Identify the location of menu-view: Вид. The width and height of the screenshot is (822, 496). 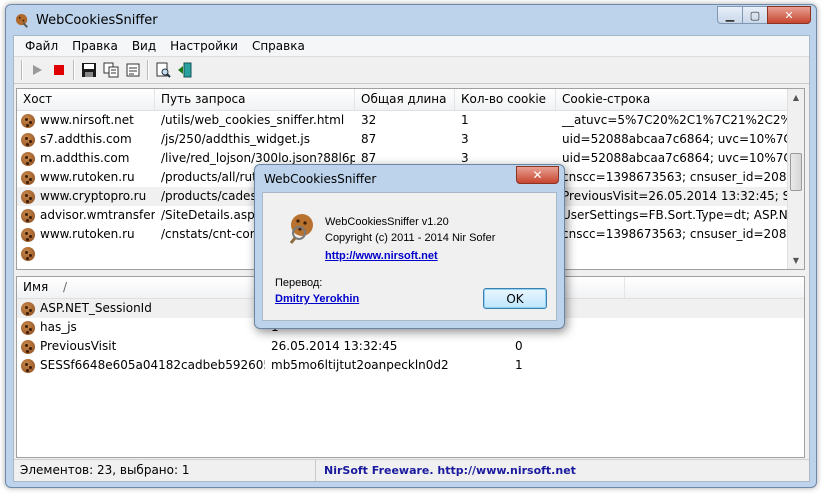
(144, 46).